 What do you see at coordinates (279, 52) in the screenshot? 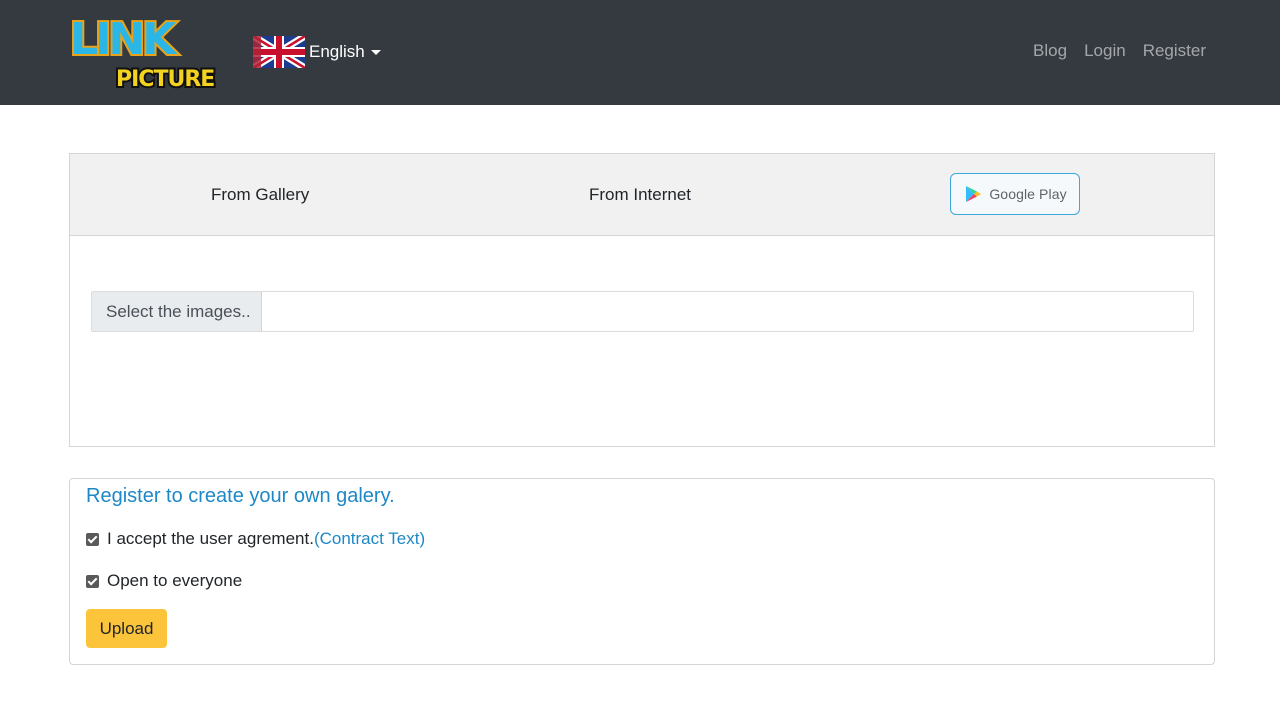
I see `uk-flag-icon` at bounding box center [279, 52].